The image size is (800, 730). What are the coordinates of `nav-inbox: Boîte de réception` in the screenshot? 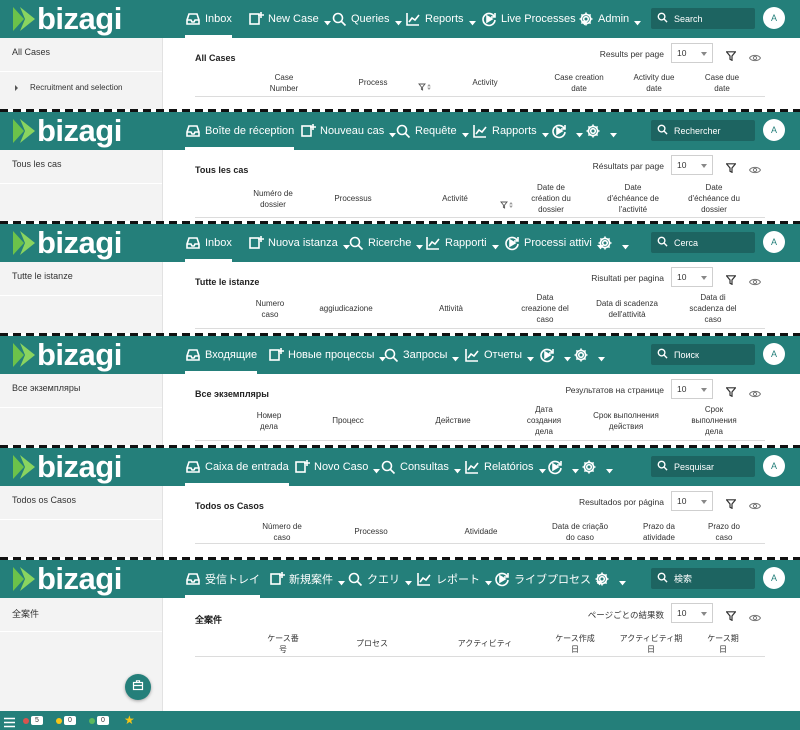 It's located at (240, 131).